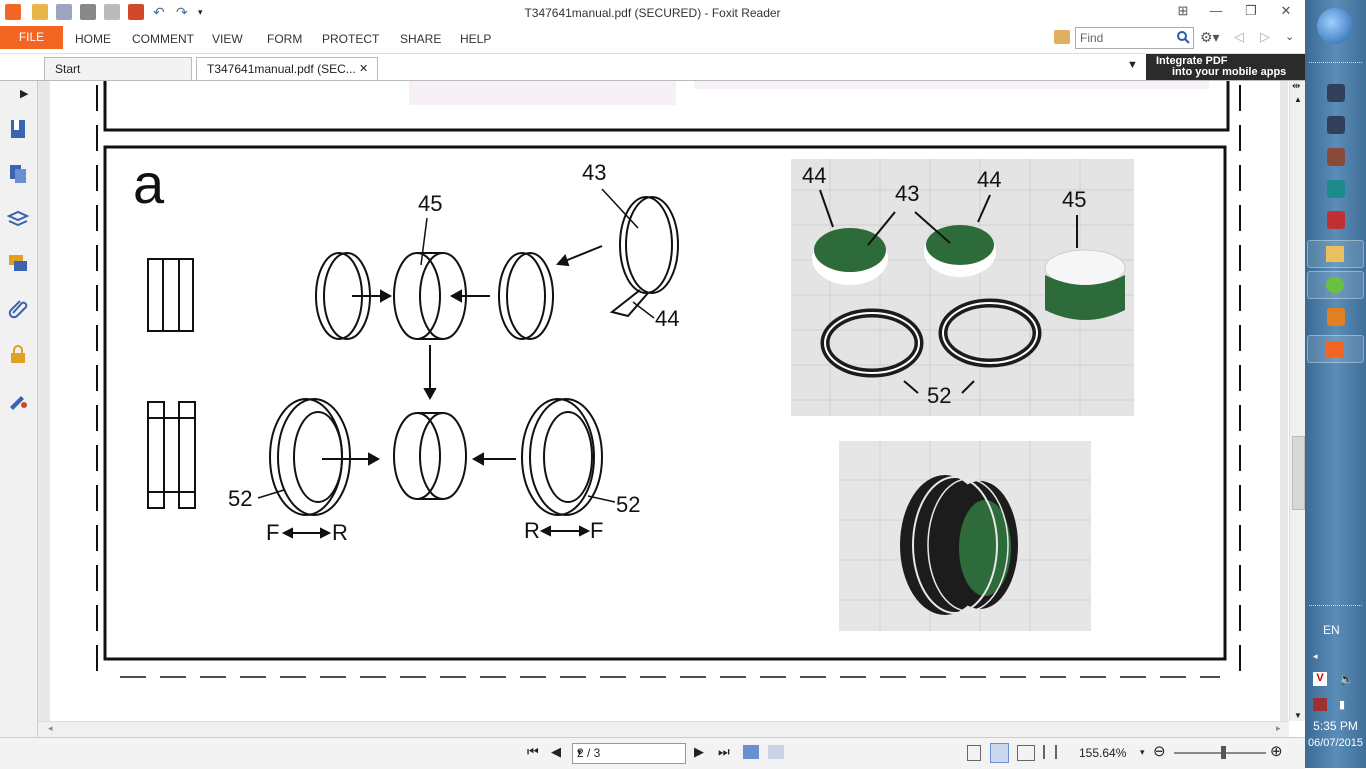  Describe the element at coordinates (751, 752) in the screenshot. I see `previous-view-icon` at that location.